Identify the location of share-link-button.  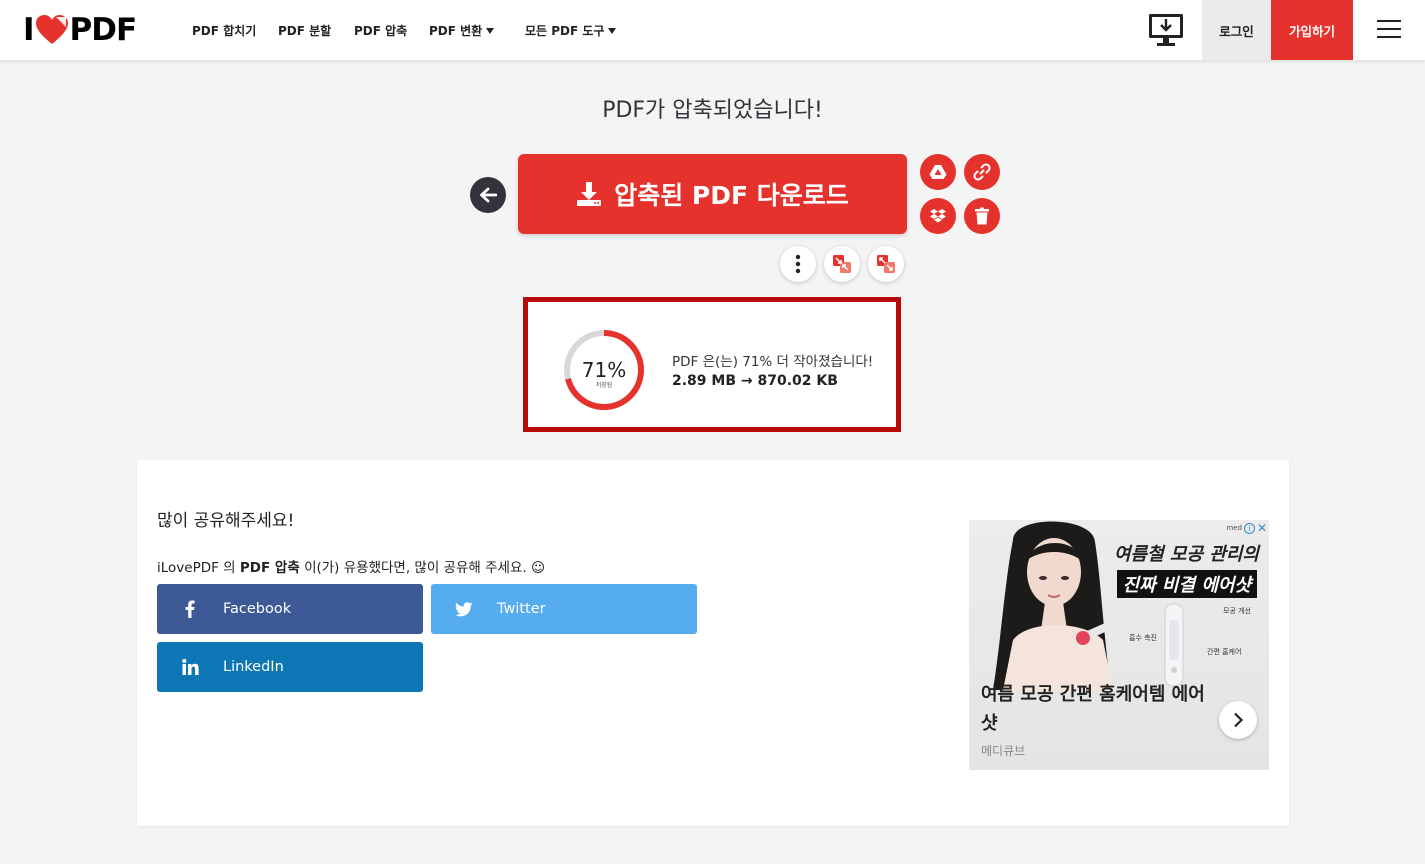
(982, 172).